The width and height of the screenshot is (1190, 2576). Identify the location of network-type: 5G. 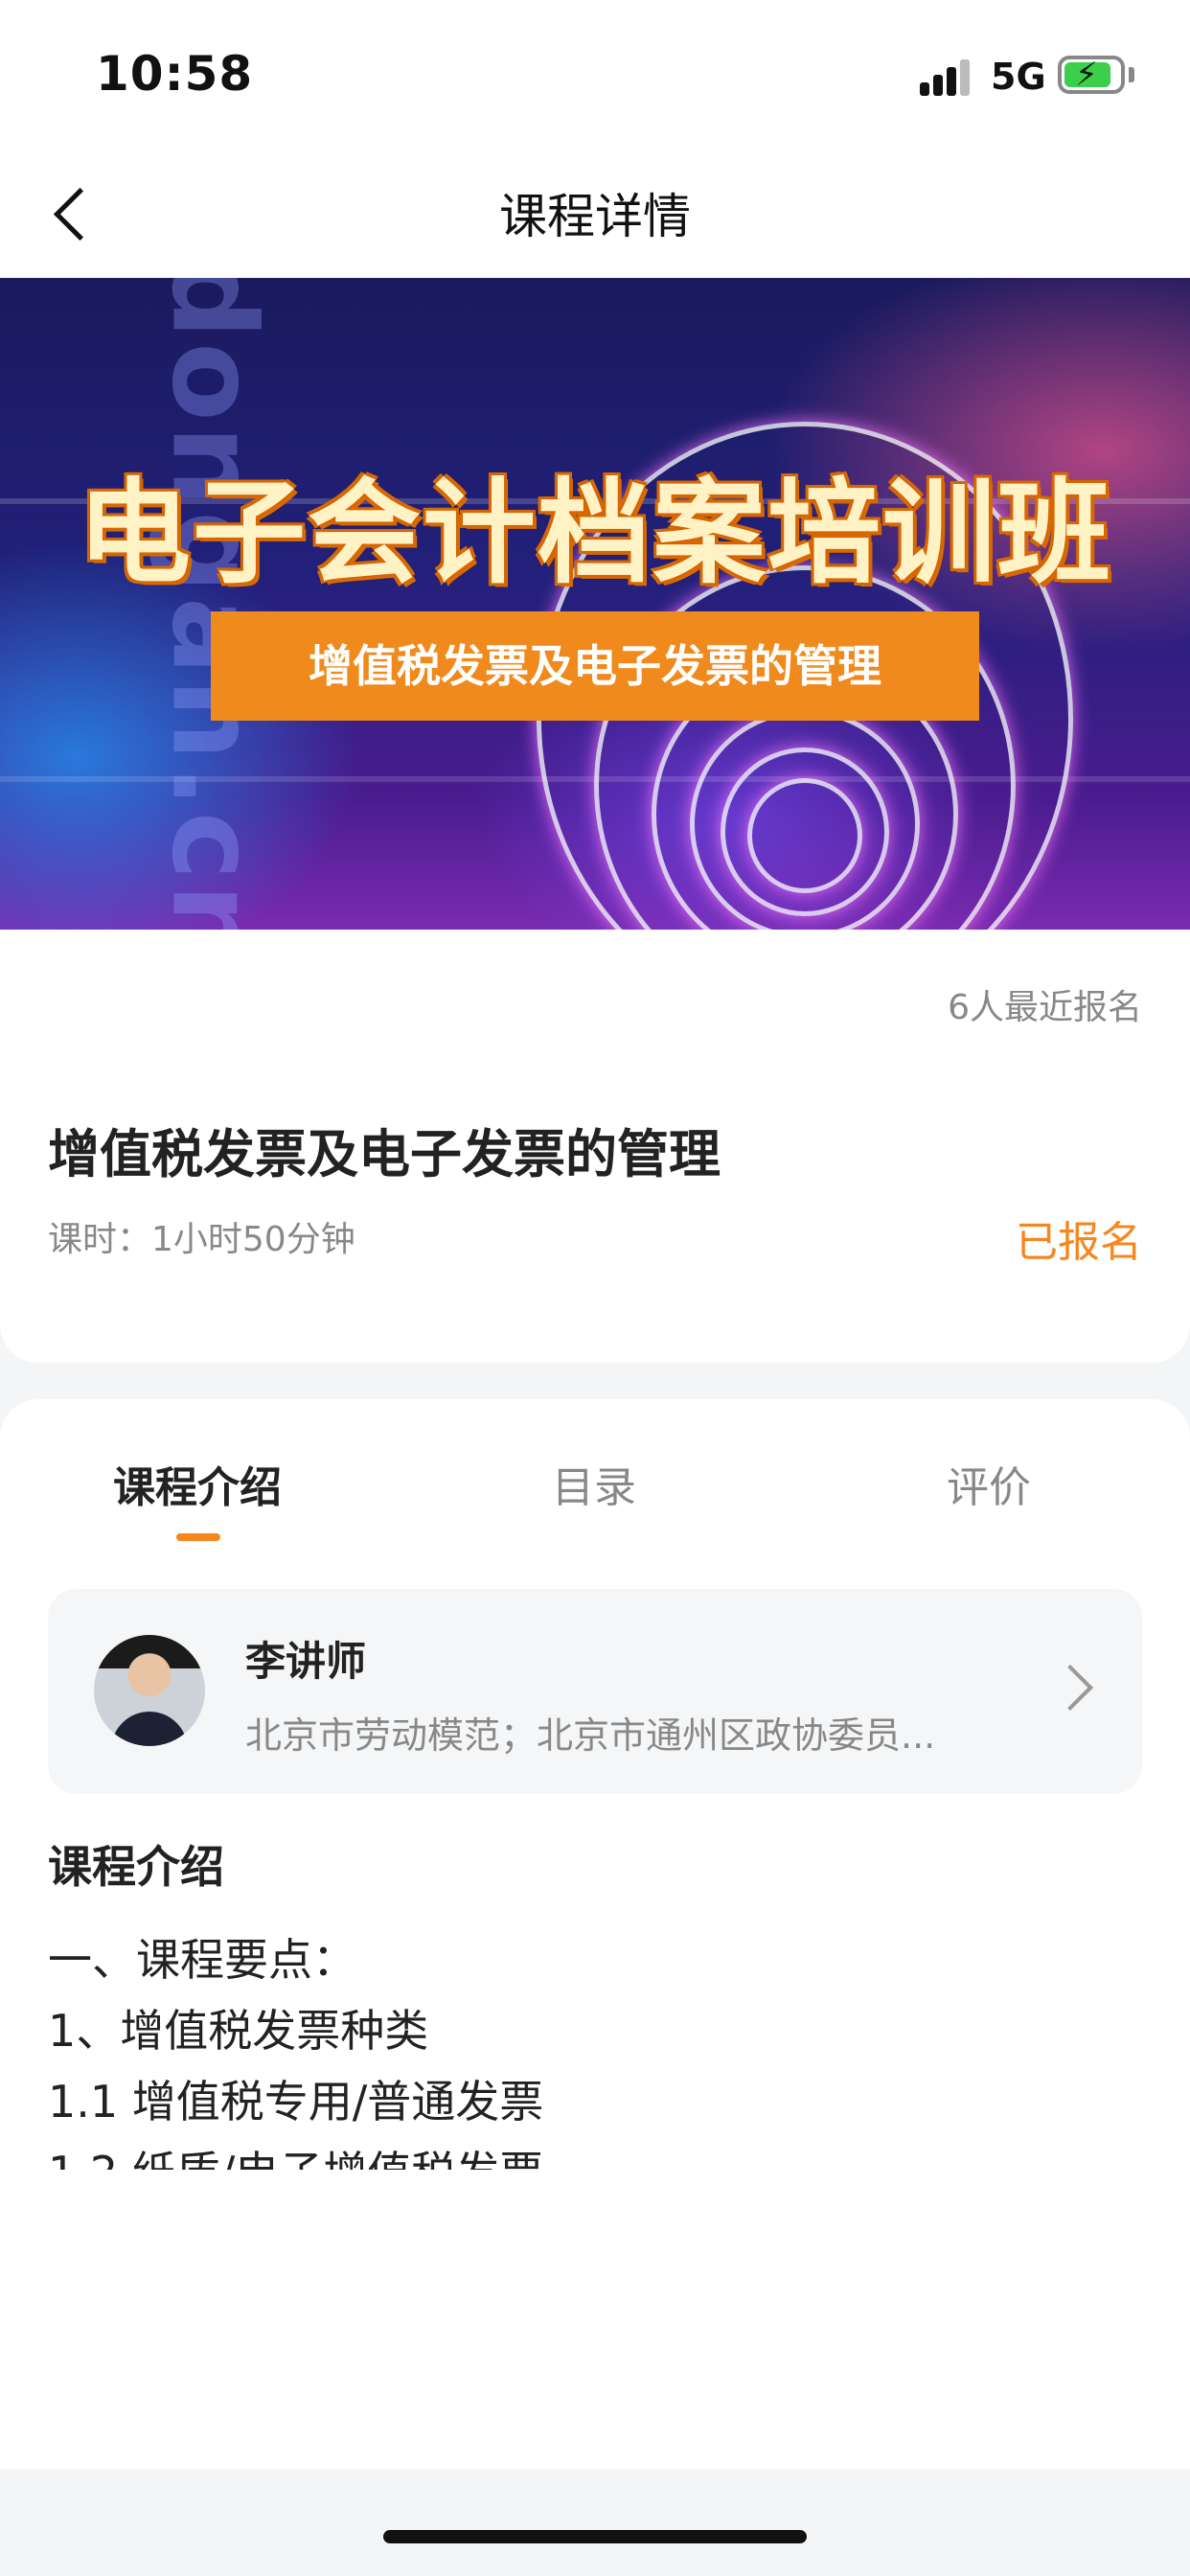
(1018, 77).